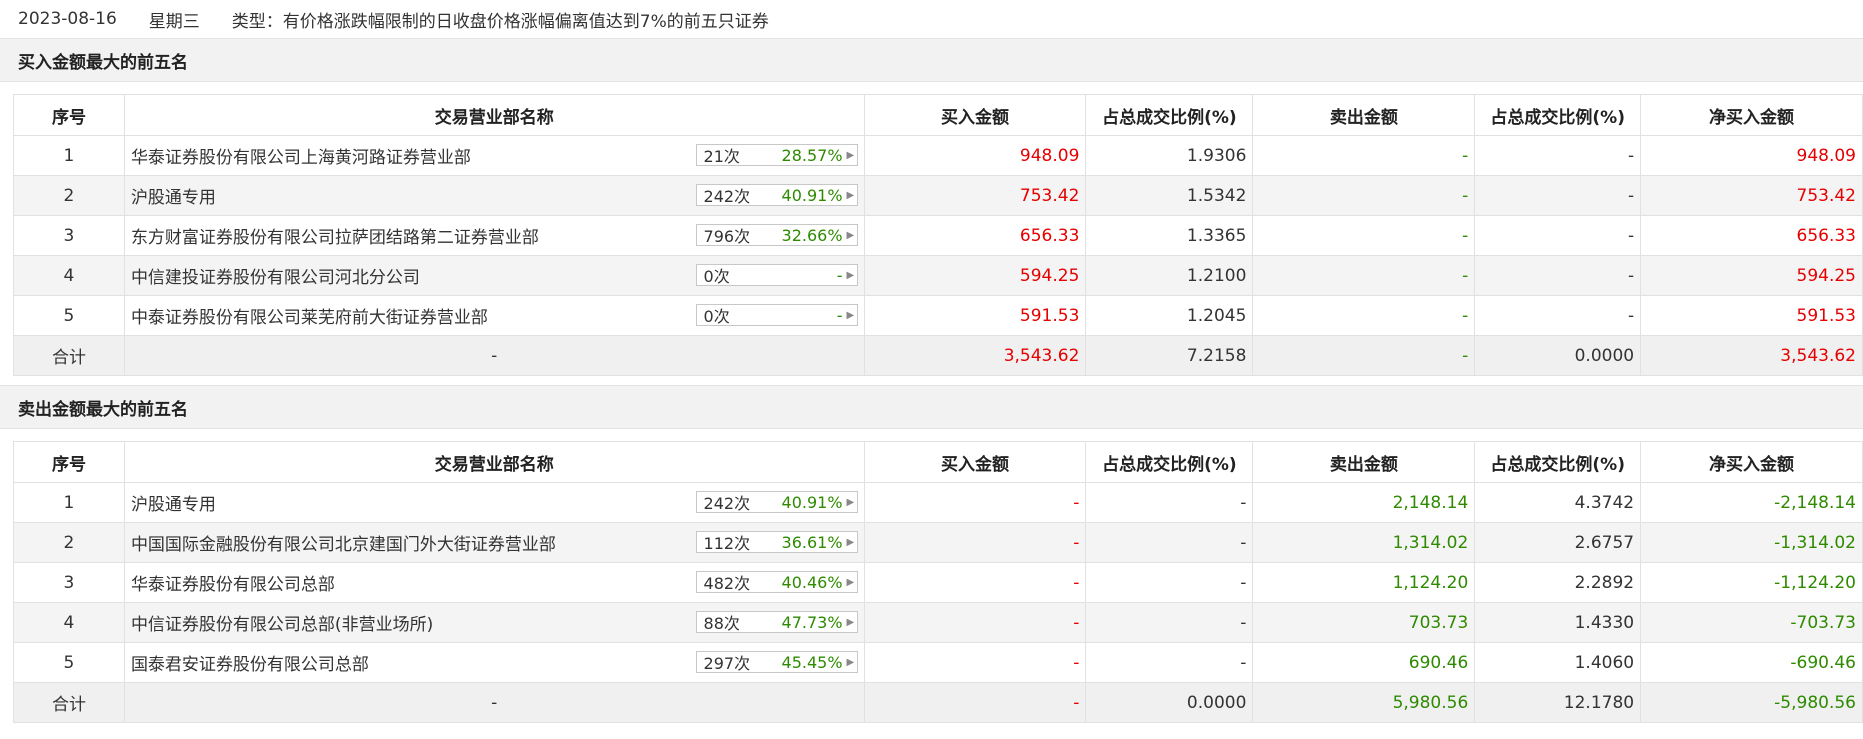 This screenshot has width=1863, height=739. I want to click on appearance-count: 21次, so click(721, 156).